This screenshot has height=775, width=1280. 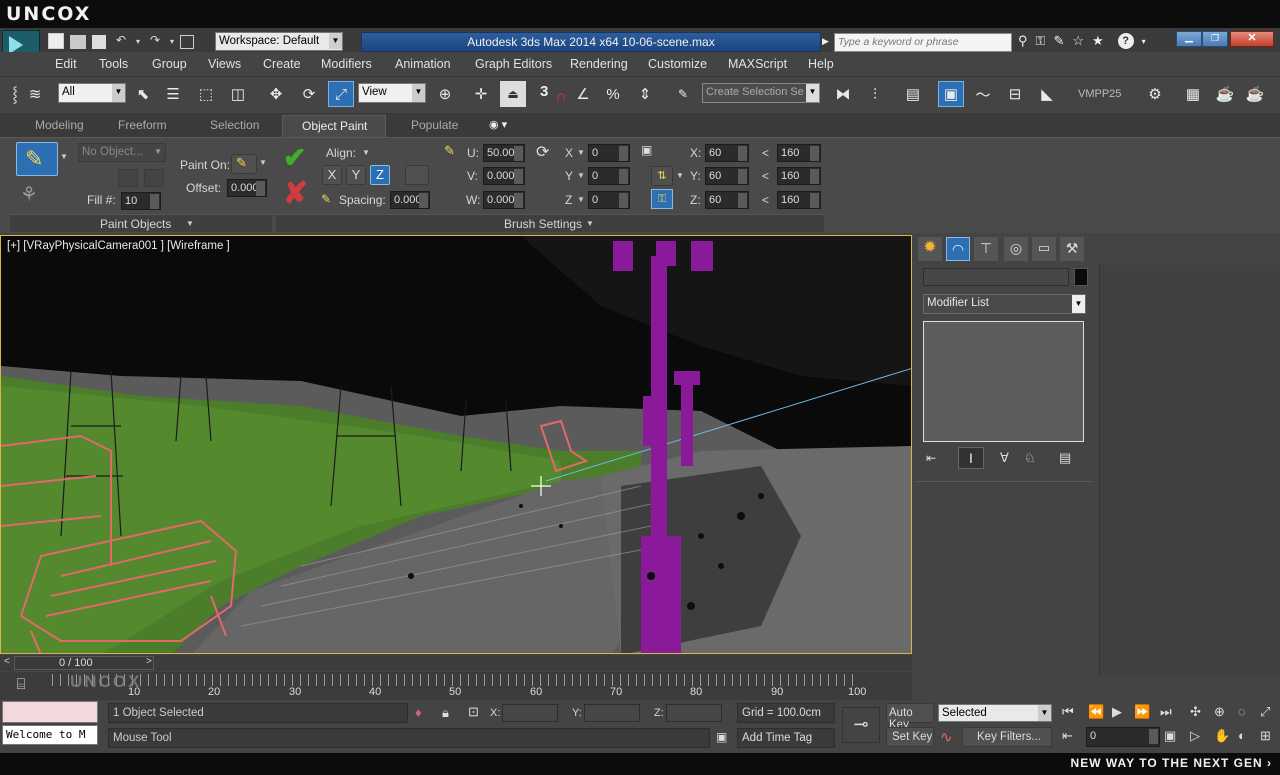 What do you see at coordinates (1193, 94) in the screenshot?
I see `rendered-frame-icon: ▦` at bounding box center [1193, 94].